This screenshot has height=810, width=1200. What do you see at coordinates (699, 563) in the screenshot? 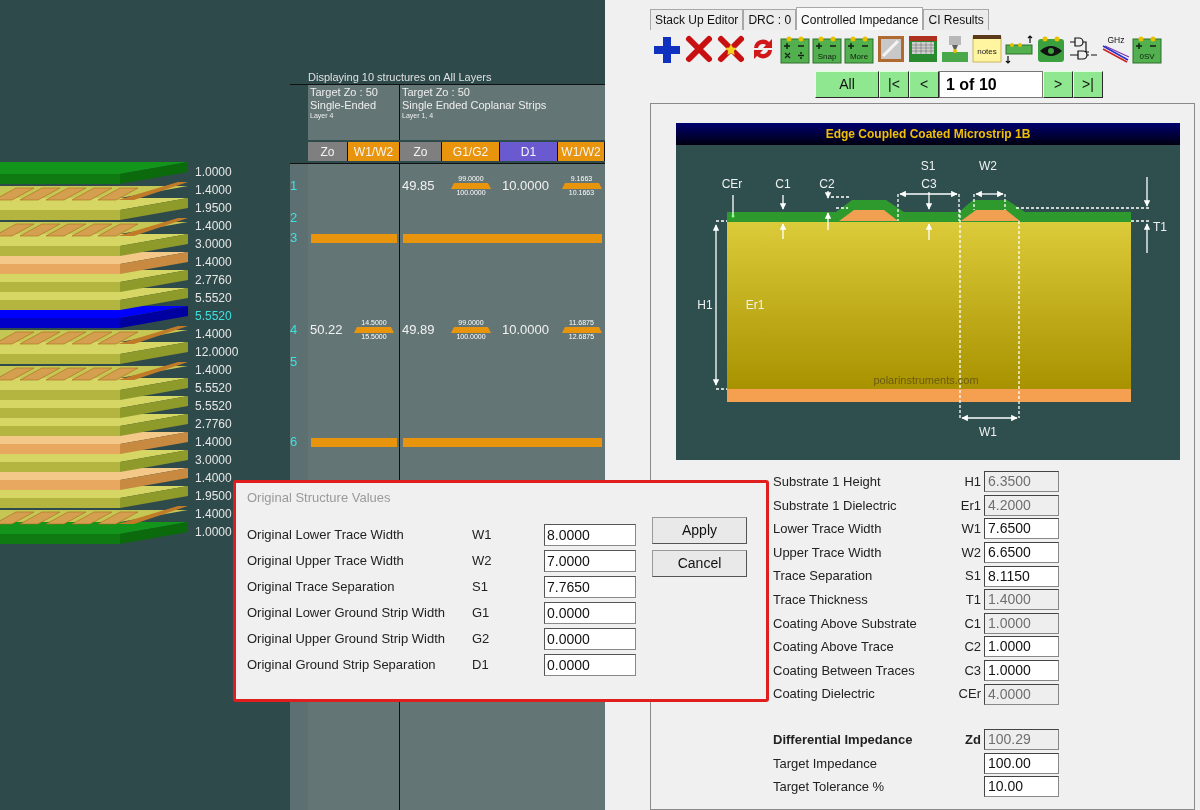
I see `dialog-button: Cancel` at bounding box center [699, 563].